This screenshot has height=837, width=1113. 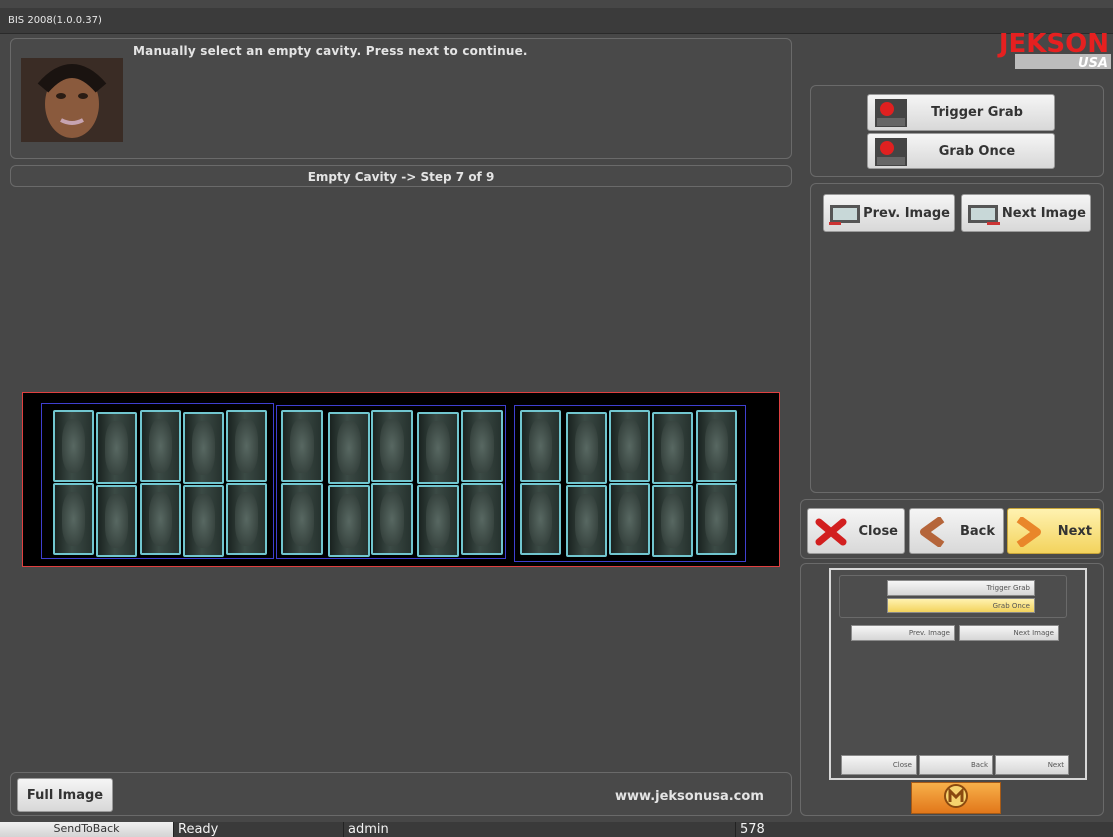 What do you see at coordinates (259, 829) in the screenshot?
I see `status-state: Ready` at bounding box center [259, 829].